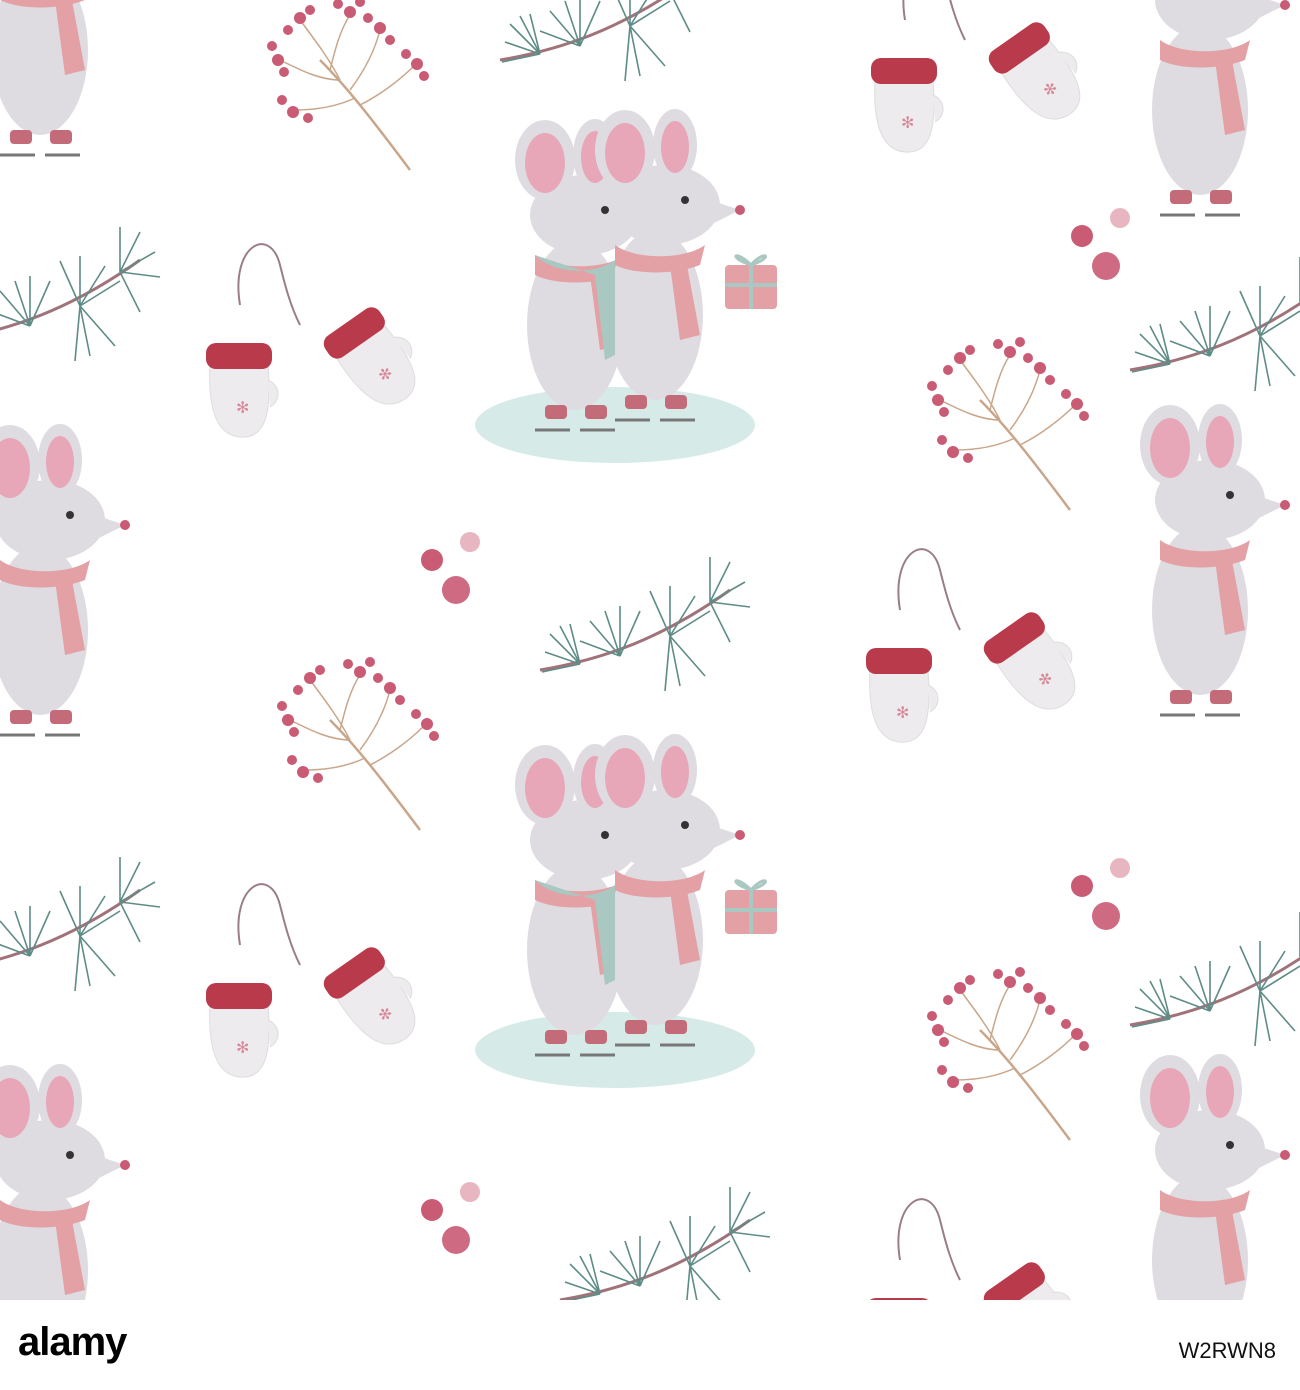  I want to click on alamy-logo-text: alamy, so click(72, 1342).